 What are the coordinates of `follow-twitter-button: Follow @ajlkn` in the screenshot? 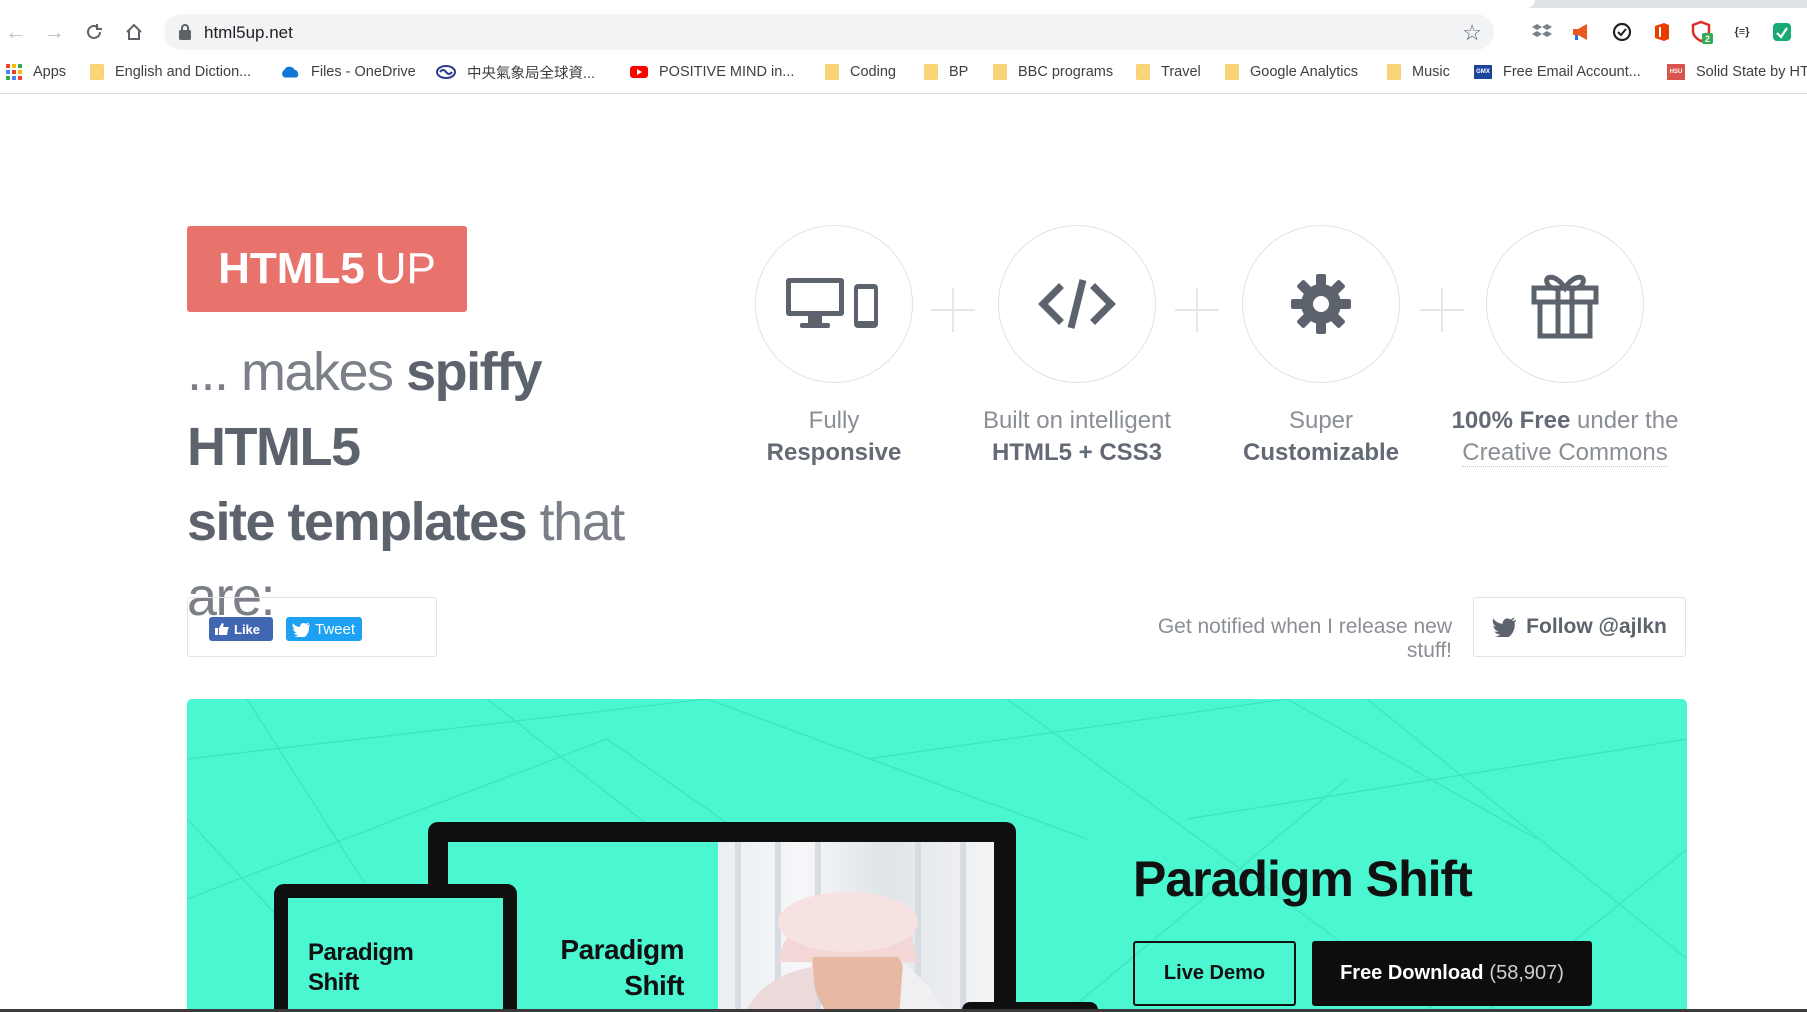 It's located at (1579, 627).